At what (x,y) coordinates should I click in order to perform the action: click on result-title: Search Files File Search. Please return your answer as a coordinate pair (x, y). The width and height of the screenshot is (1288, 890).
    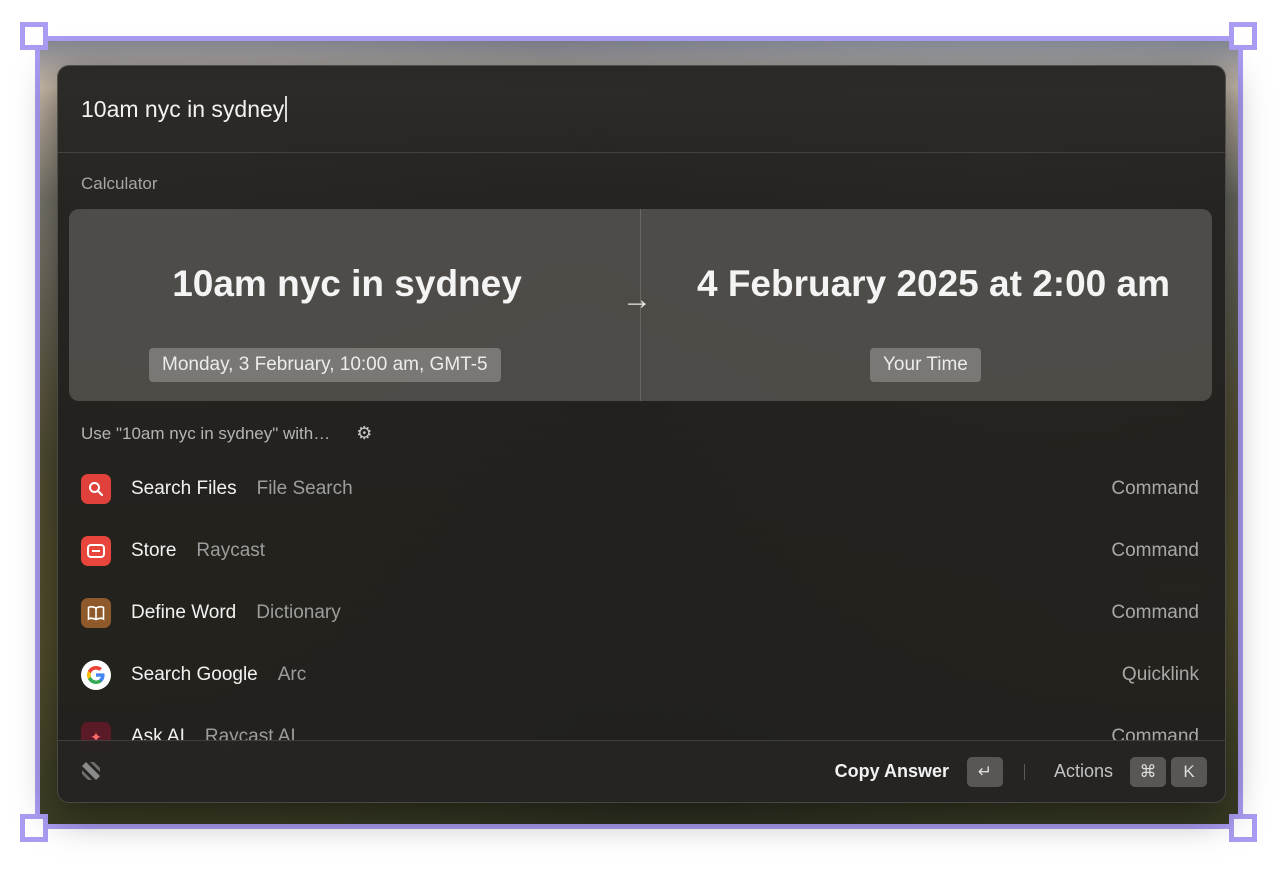
    Looking at the image, I should click on (242, 488).